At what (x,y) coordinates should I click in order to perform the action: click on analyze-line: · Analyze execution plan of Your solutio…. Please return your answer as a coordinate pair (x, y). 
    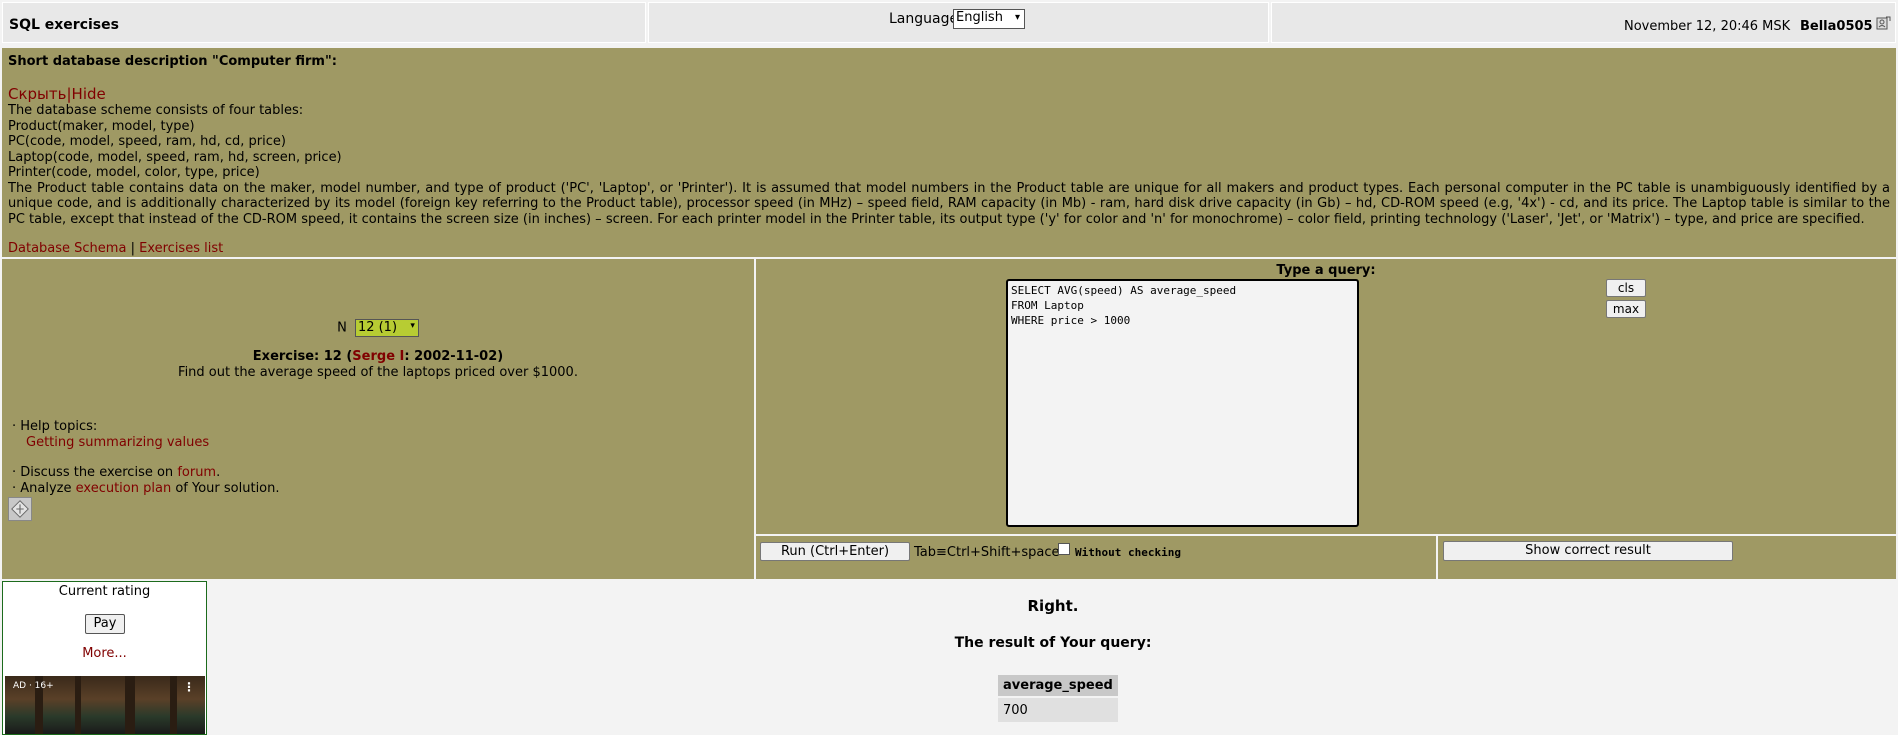
    Looking at the image, I should click on (146, 488).